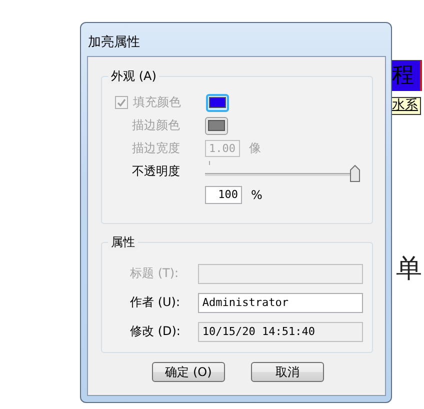 This screenshot has height=409, width=424. Describe the element at coordinates (114, 43) in the screenshot. I see `window-title: 加亮属性` at that location.